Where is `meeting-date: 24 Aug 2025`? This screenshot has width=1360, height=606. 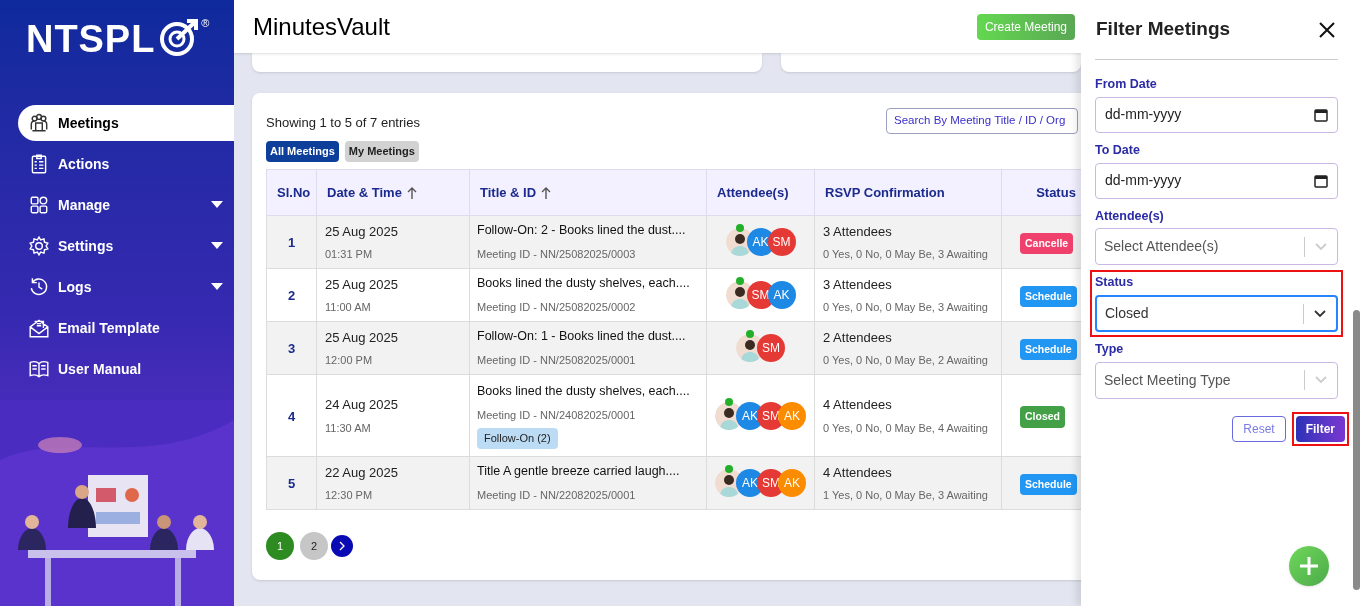
meeting-date: 24 Aug 2025 is located at coordinates (362, 405).